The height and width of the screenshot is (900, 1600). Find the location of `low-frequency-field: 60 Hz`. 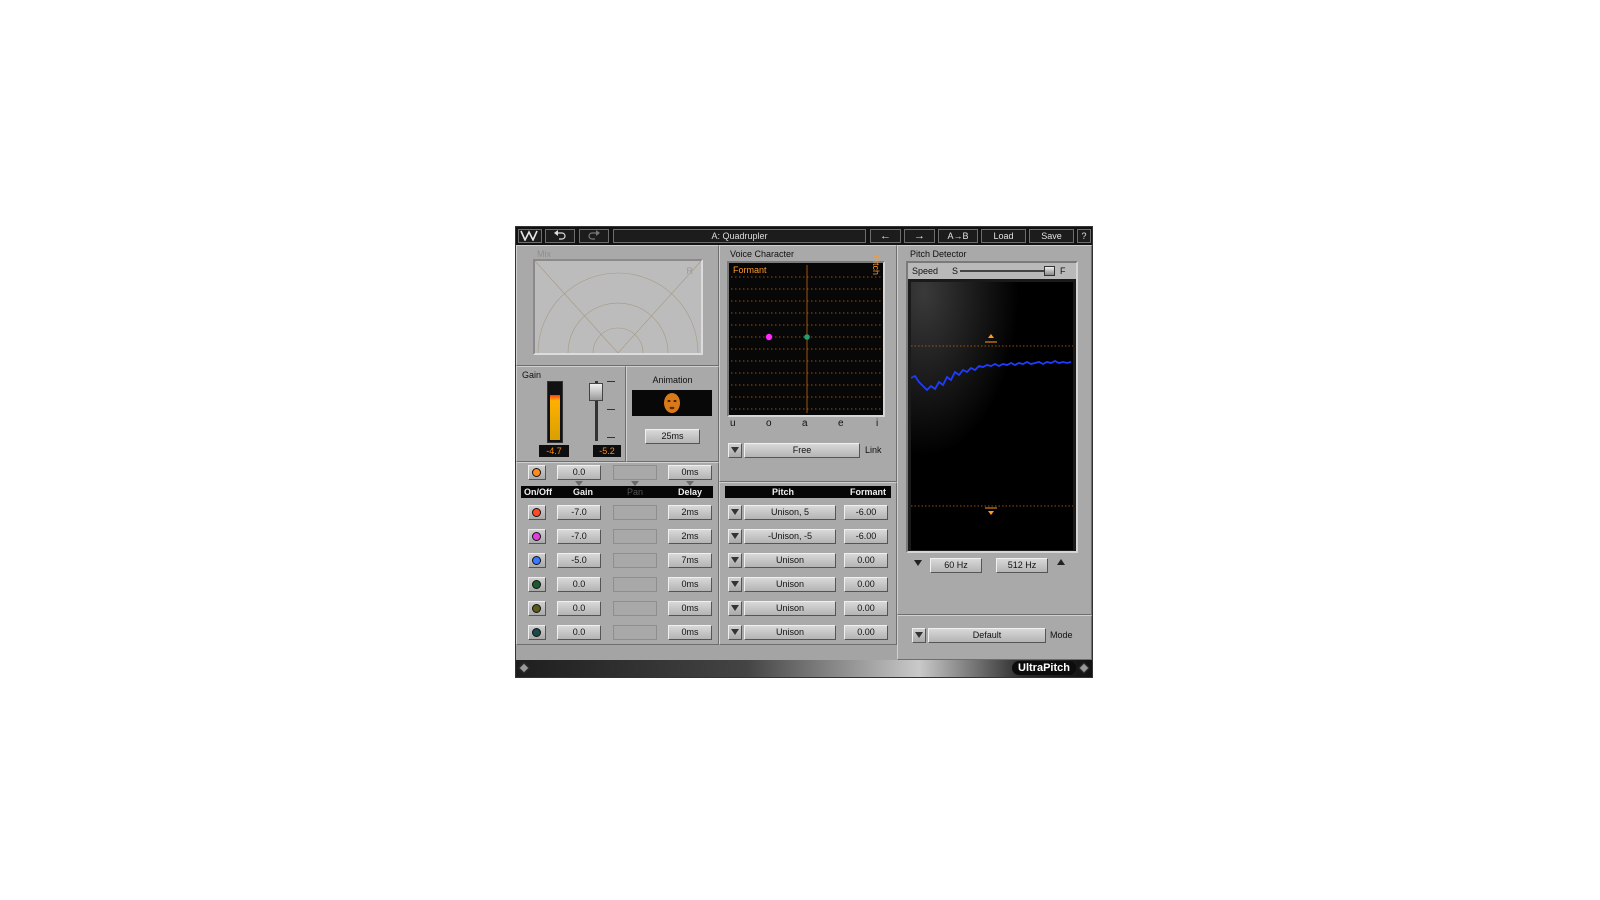

low-frequency-field: 60 Hz is located at coordinates (956, 565).